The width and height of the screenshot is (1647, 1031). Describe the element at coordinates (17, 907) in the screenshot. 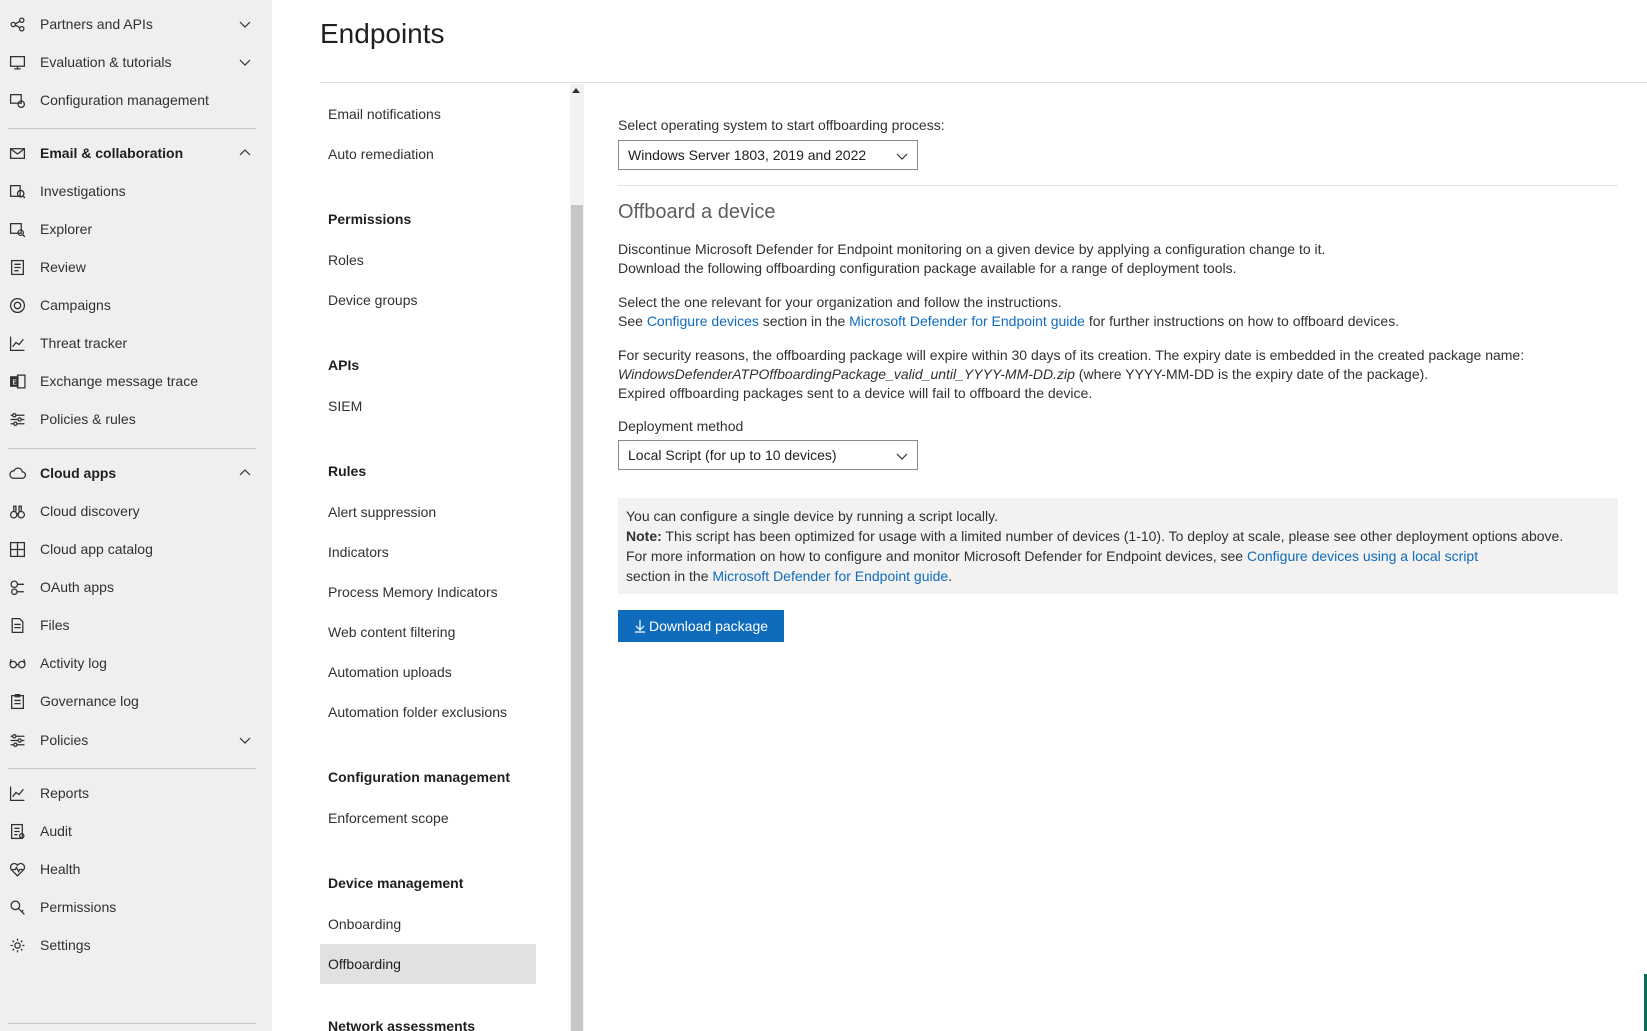

I see `permissions-icon` at that location.